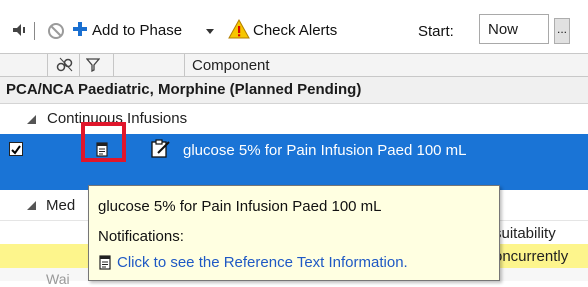 The image size is (588, 287). Describe the element at coordinates (325, 150) in the screenshot. I see `order-component-name: glucose 5% for Pain Infusion Paed 100 mL` at that location.